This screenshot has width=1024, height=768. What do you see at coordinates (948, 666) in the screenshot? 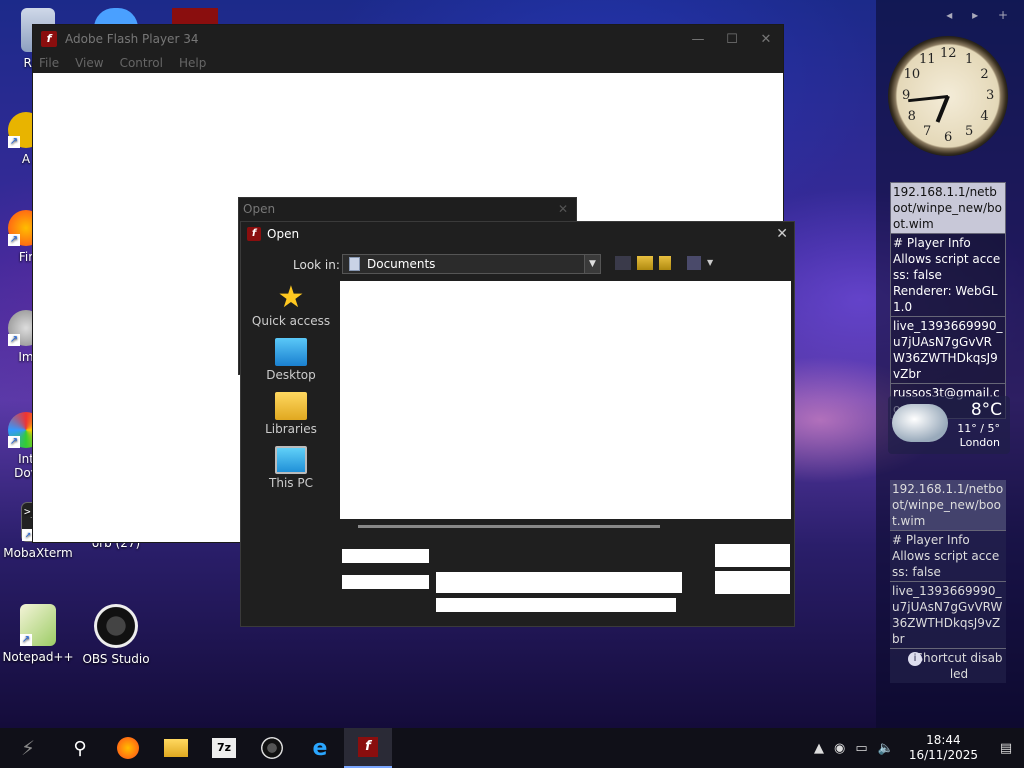
I see `shortcut-status: i Shortcut disabled` at bounding box center [948, 666].